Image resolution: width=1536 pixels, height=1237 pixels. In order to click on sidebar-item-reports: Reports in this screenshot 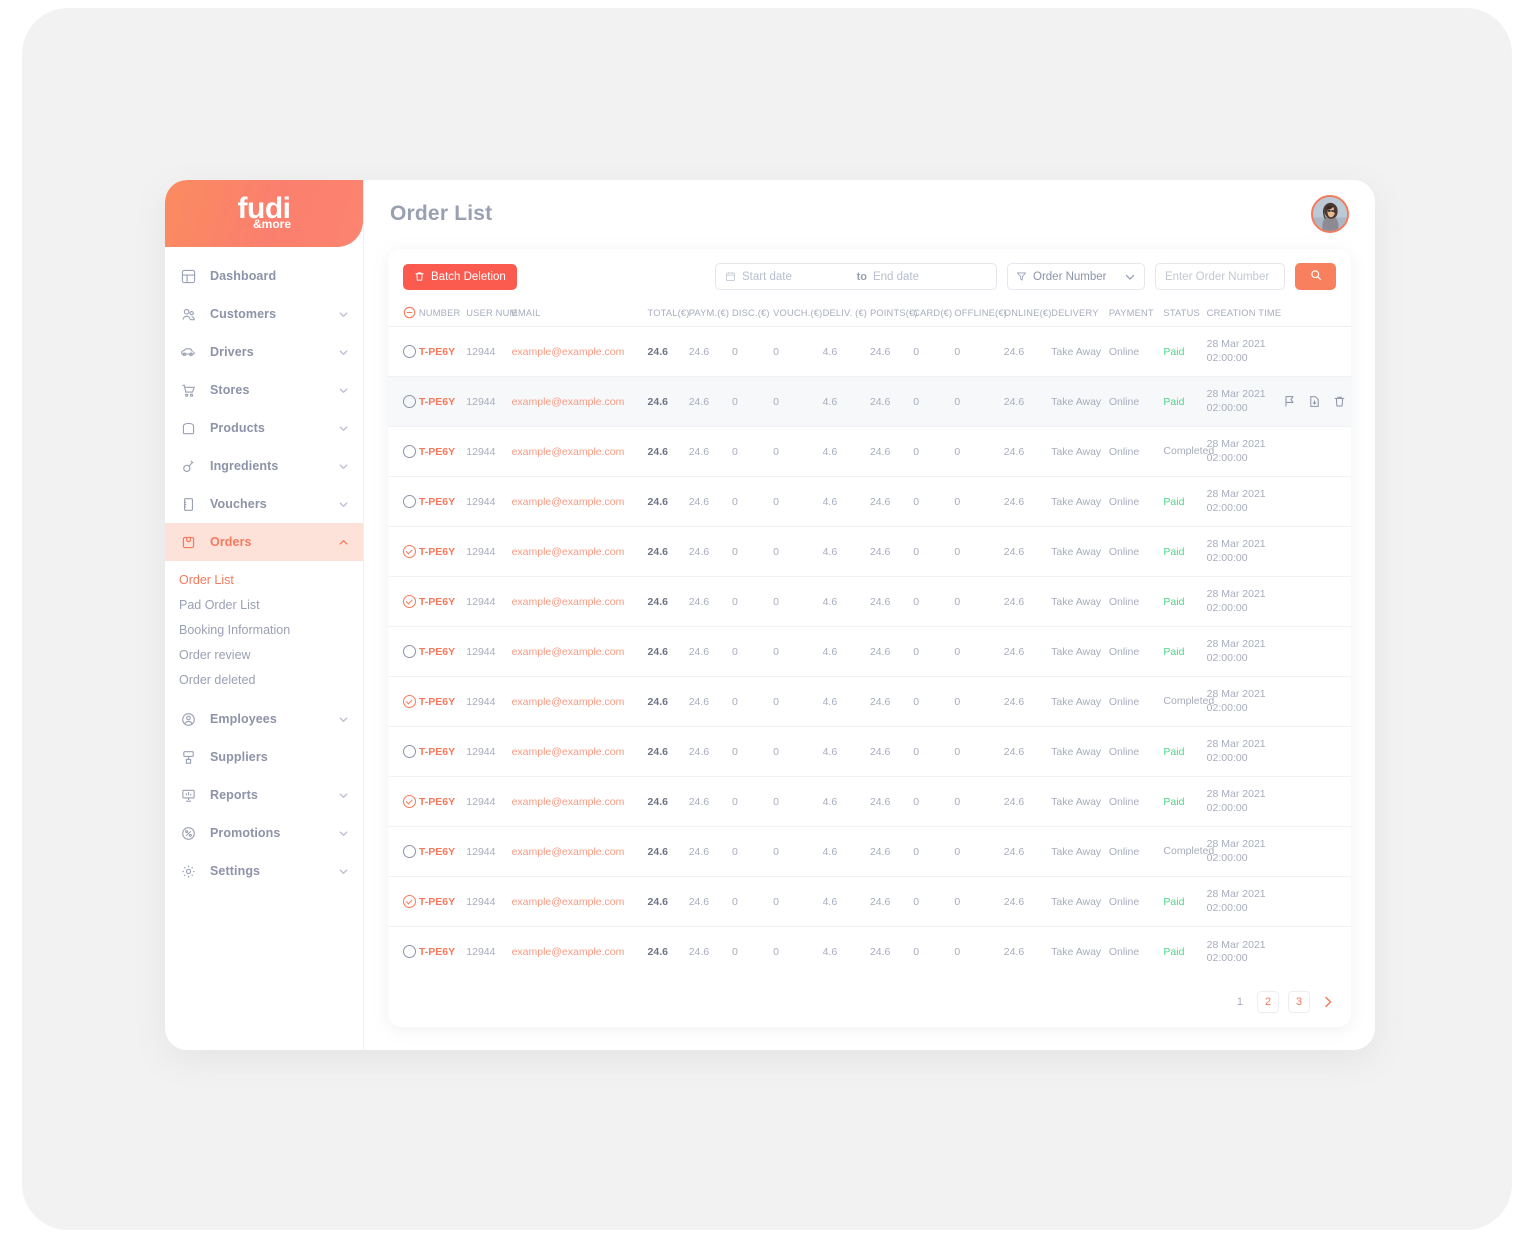, I will do `click(264, 795)`.